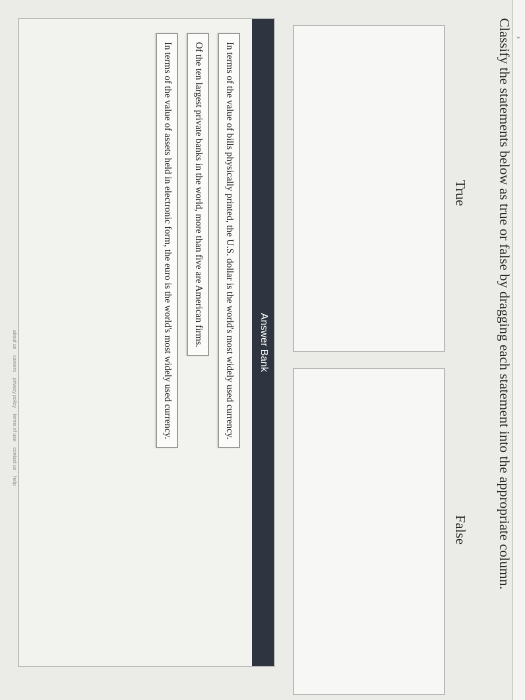  What do you see at coordinates (14, 393) in the screenshot?
I see `footer-link-privacy: privacy policy` at bounding box center [14, 393].